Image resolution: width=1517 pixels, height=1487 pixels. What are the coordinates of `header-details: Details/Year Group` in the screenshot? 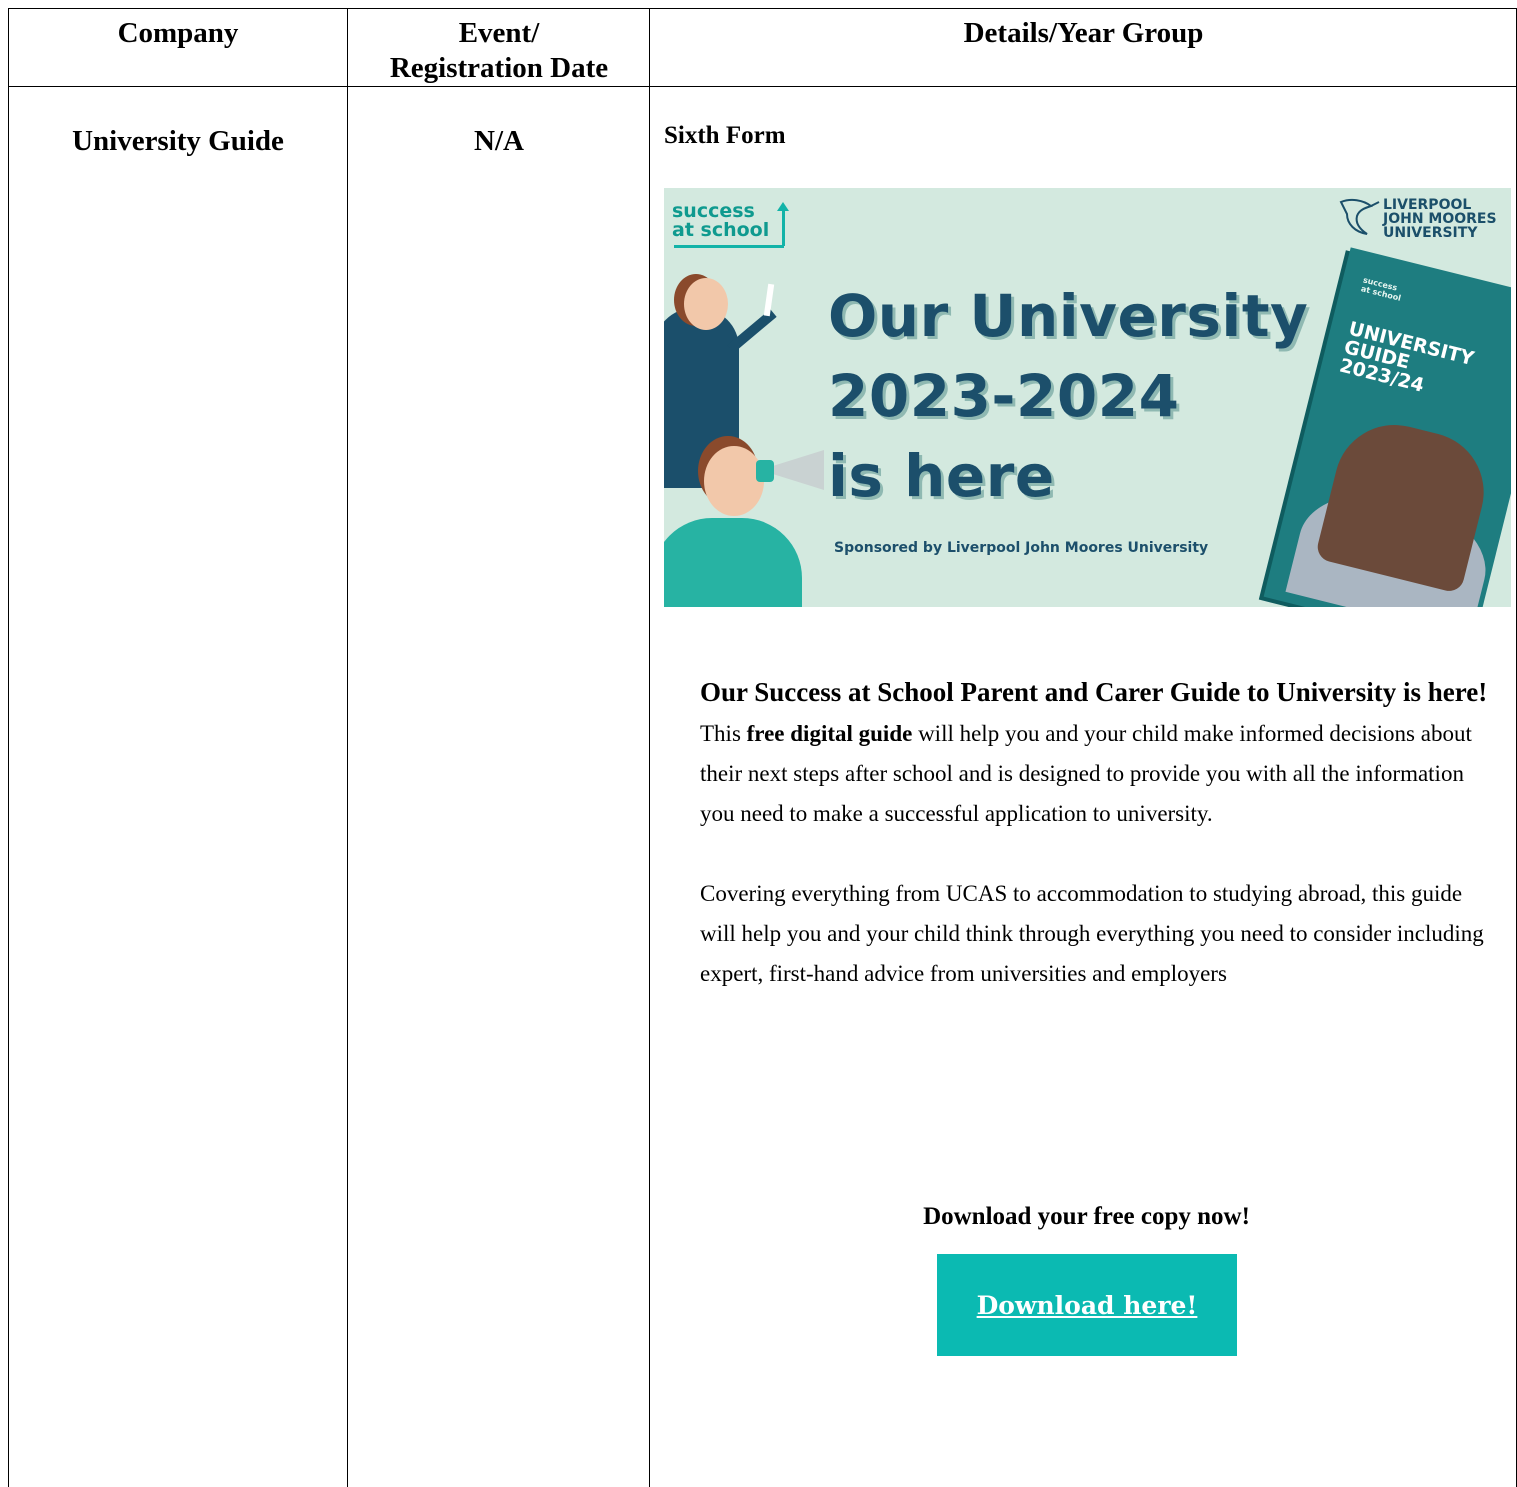 It's located at (1083, 33).